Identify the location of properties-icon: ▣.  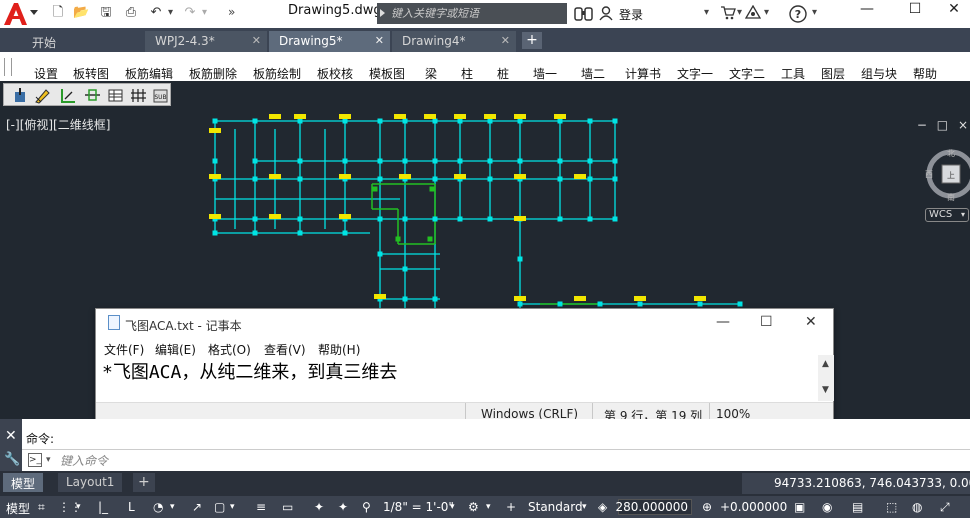
(799, 507).